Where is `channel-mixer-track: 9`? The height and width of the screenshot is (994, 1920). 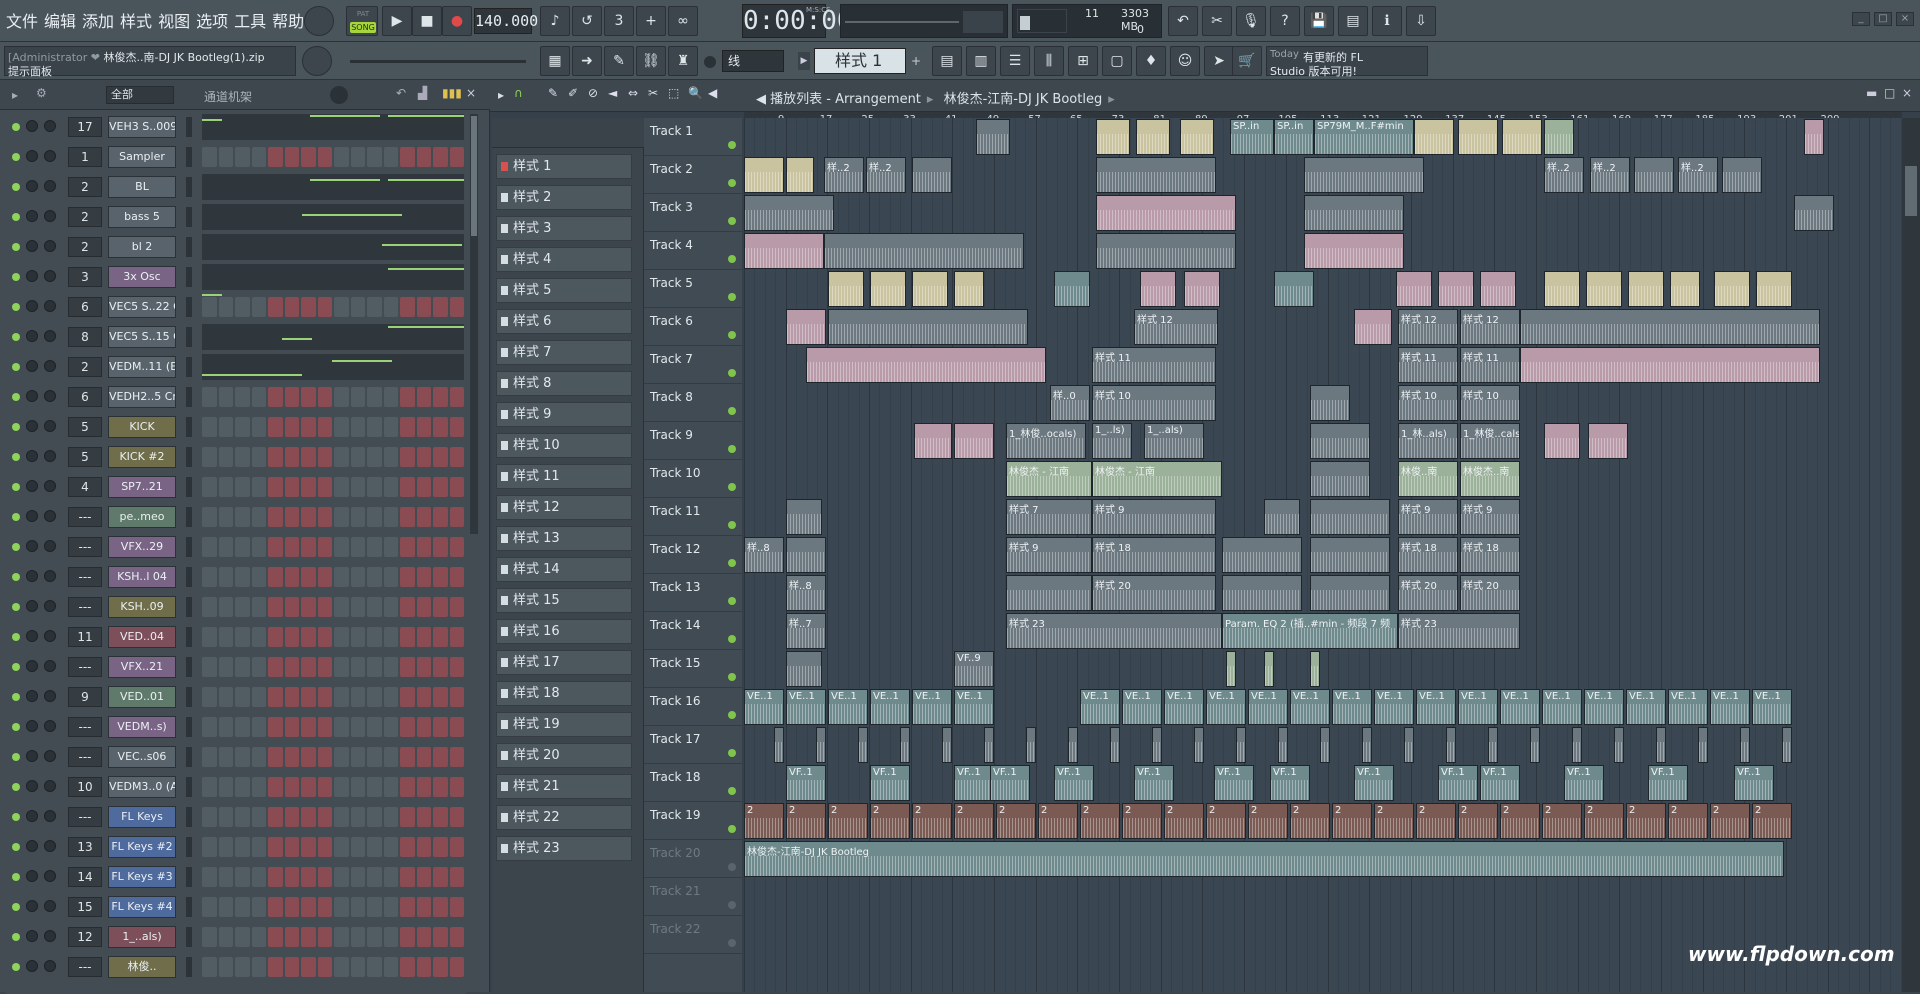 channel-mixer-track: 9 is located at coordinates (85, 697).